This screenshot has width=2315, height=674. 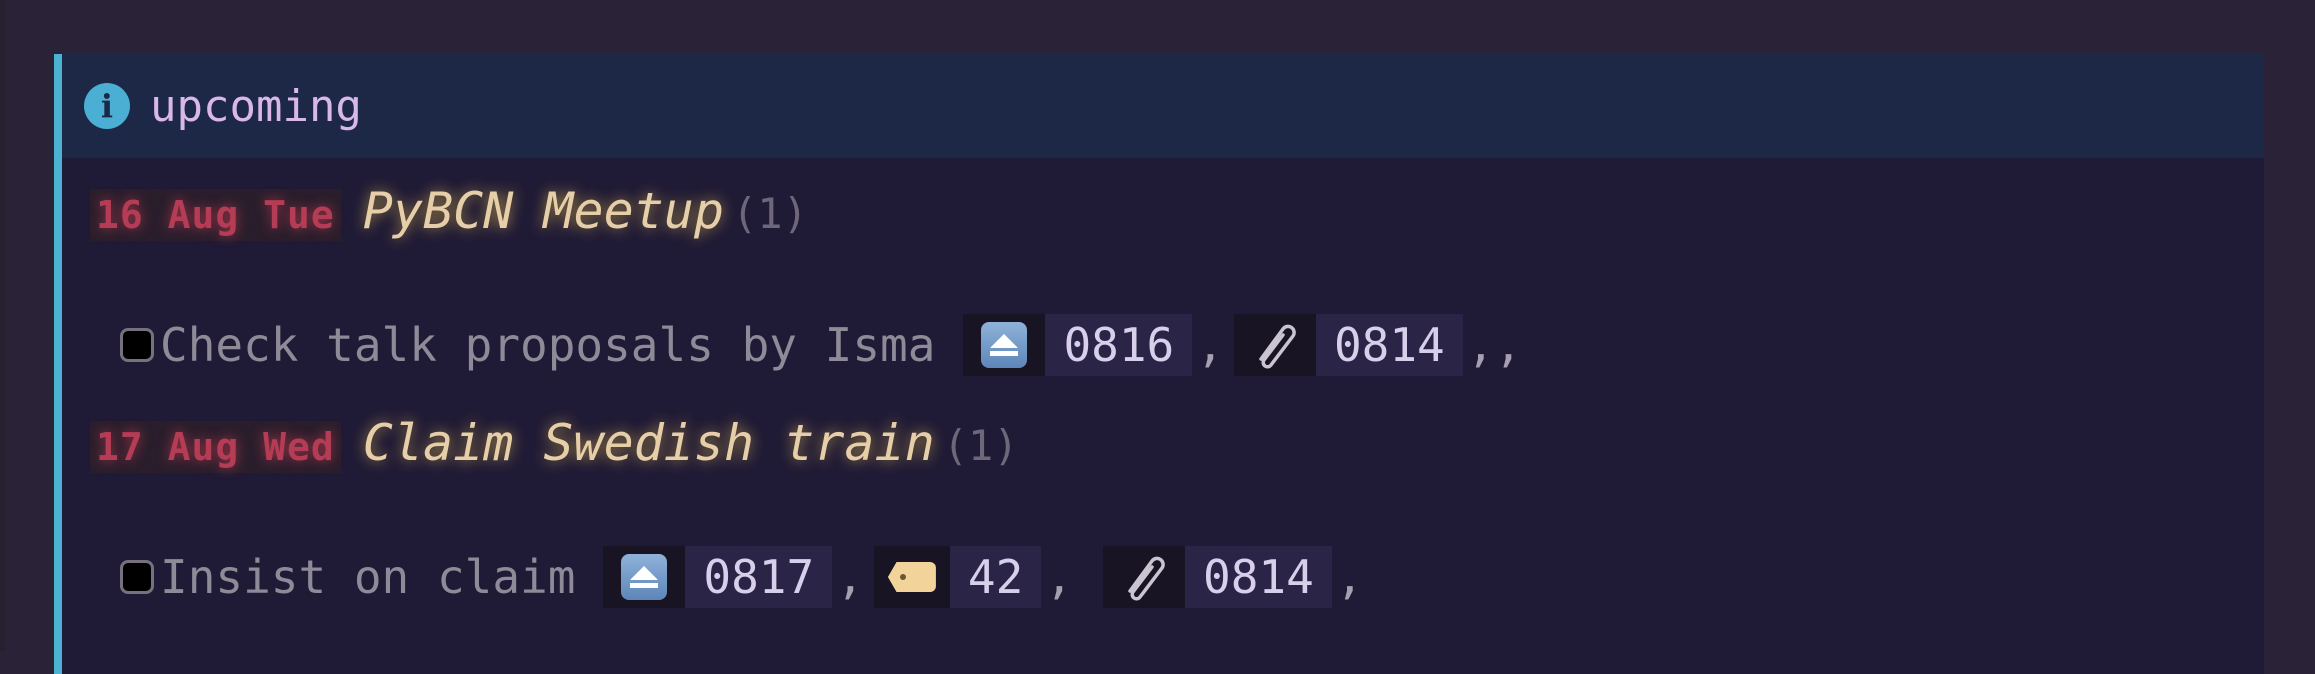 What do you see at coordinates (1119, 345) in the screenshot?
I see `chip-value: 0816` at bounding box center [1119, 345].